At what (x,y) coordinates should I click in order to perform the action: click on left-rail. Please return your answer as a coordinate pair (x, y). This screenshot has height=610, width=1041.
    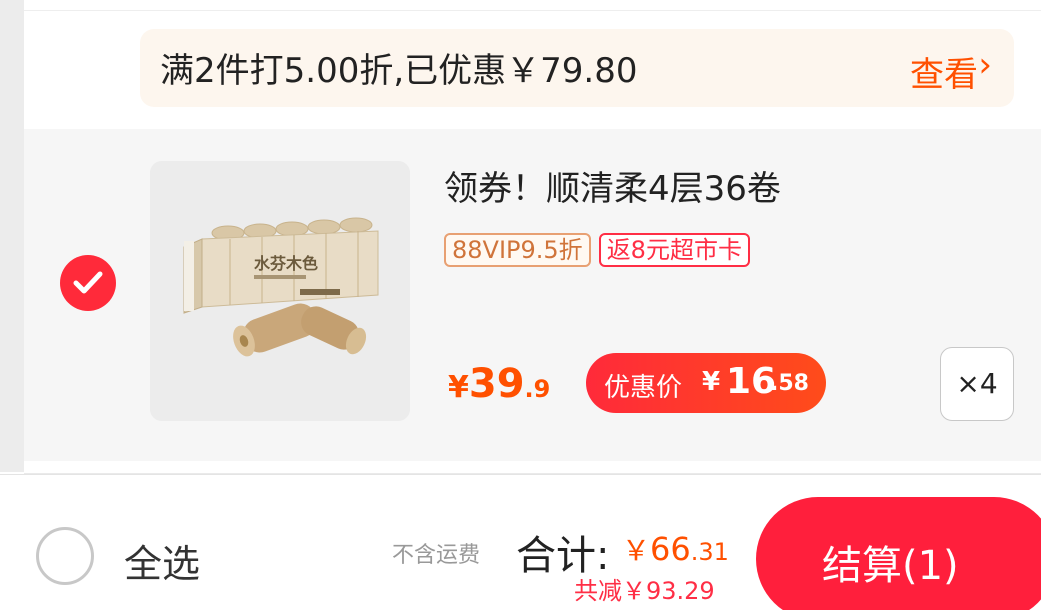
    Looking at the image, I should click on (12, 236).